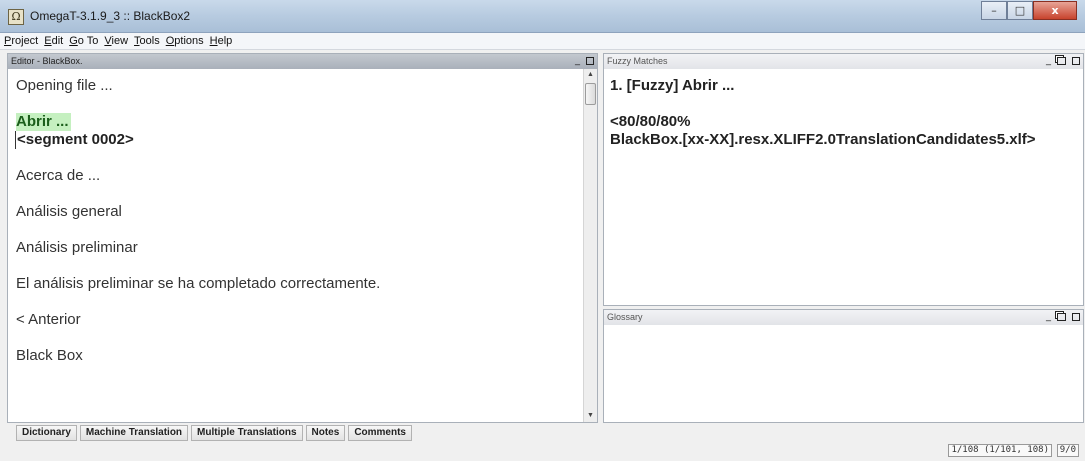 This screenshot has width=1085, height=461. Describe the element at coordinates (1067, 450) in the screenshot. I see `character-count-indicator: 9/0` at that location.